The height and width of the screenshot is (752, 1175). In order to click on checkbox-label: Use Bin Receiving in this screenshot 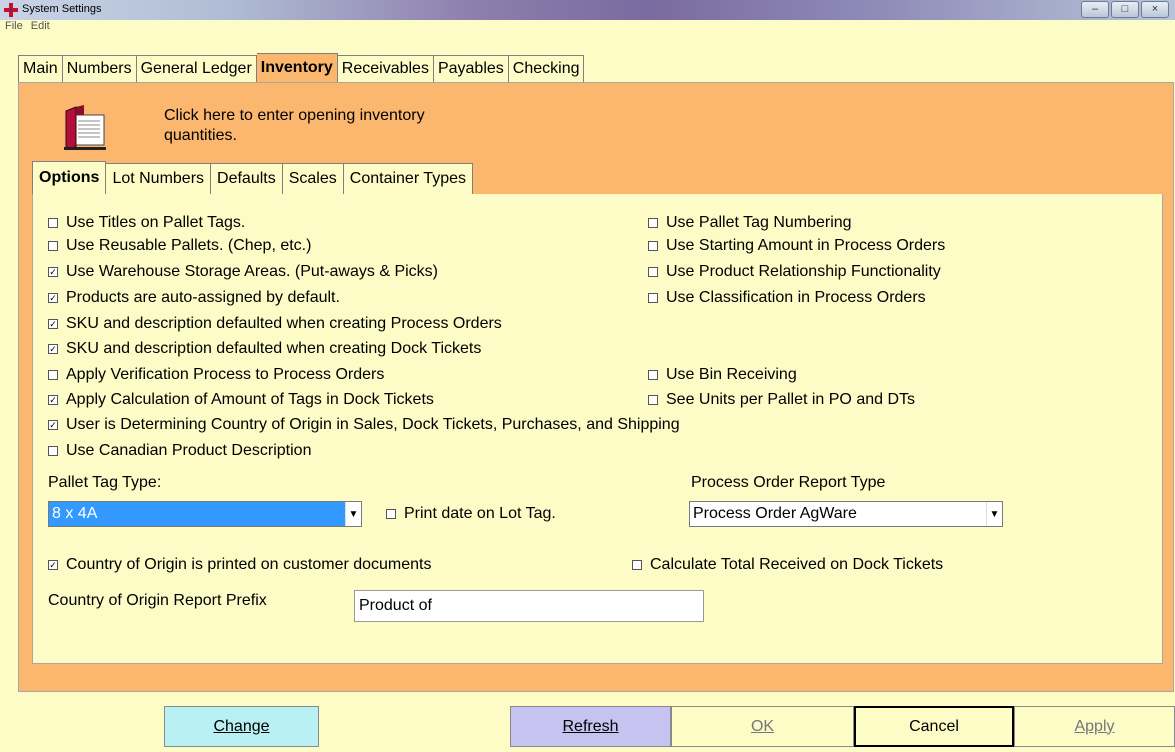, I will do `click(731, 374)`.